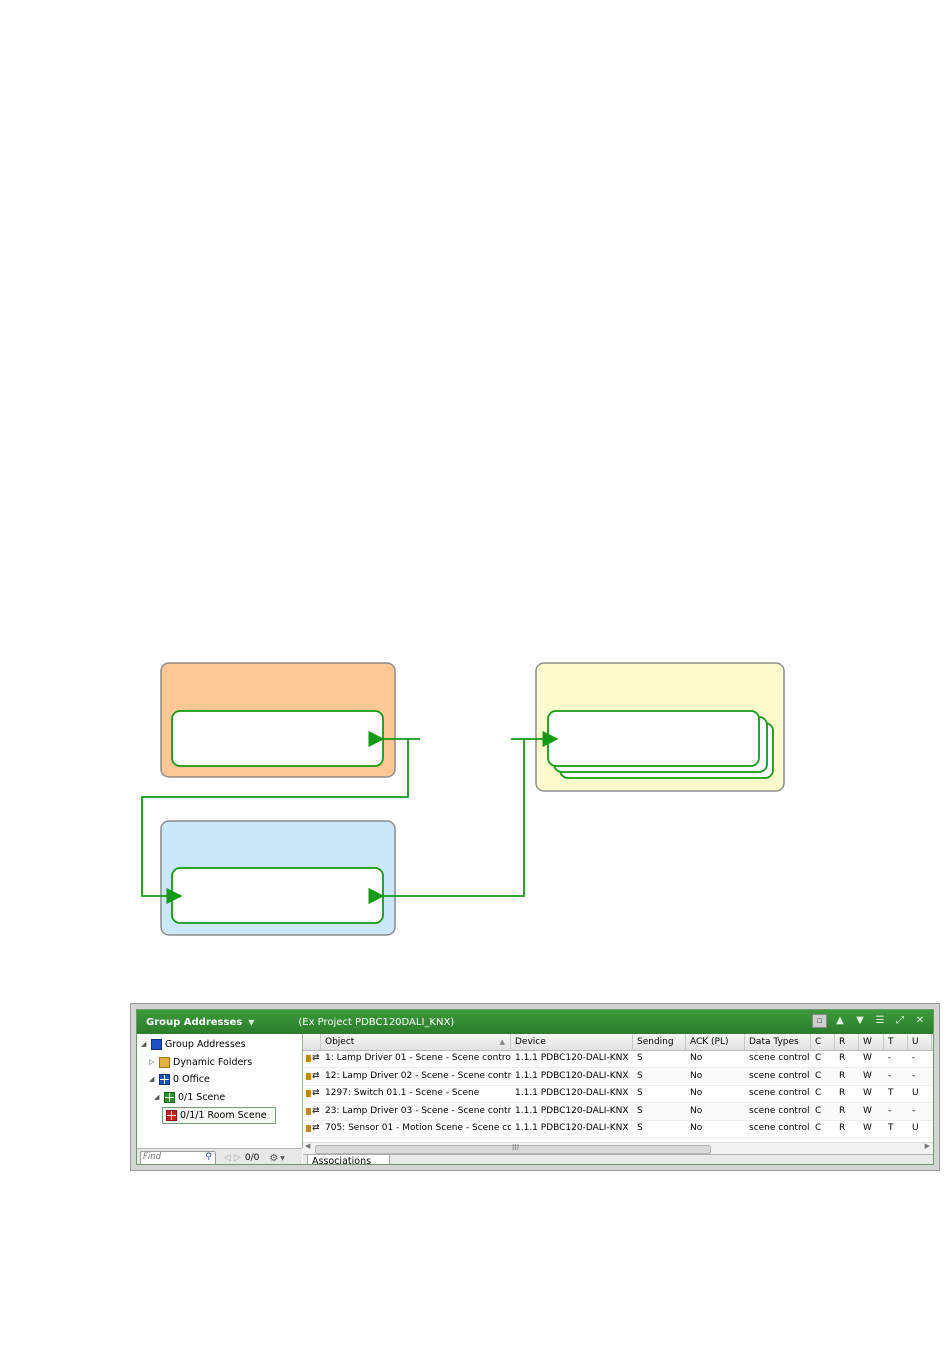 This screenshot has width=950, height=1359. What do you see at coordinates (164, 1062) in the screenshot?
I see `dynamic-folders-icon` at bounding box center [164, 1062].